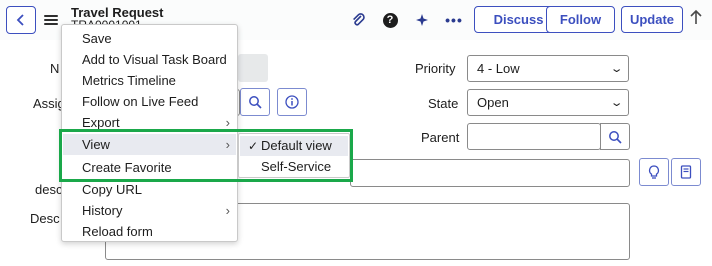 The image size is (712, 266). I want to click on submenu-item-self-service: Self-Service, so click(294, 167).